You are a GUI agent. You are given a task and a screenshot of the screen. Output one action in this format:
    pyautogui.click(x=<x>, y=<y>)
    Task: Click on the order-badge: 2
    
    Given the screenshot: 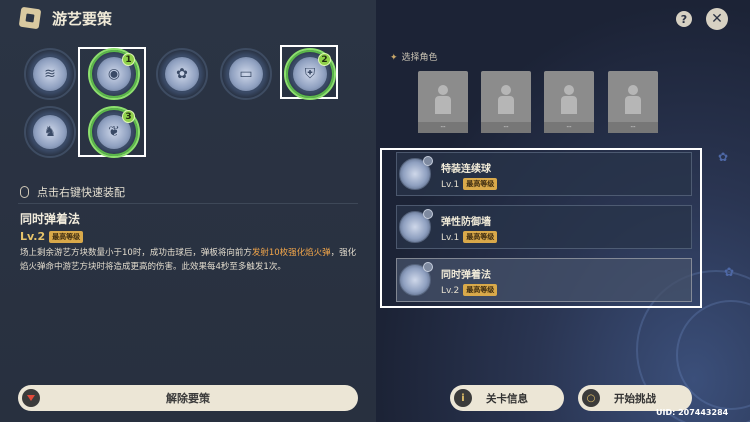 What is the action you would take?
    pyautogui.click(x=324, y=59)
    